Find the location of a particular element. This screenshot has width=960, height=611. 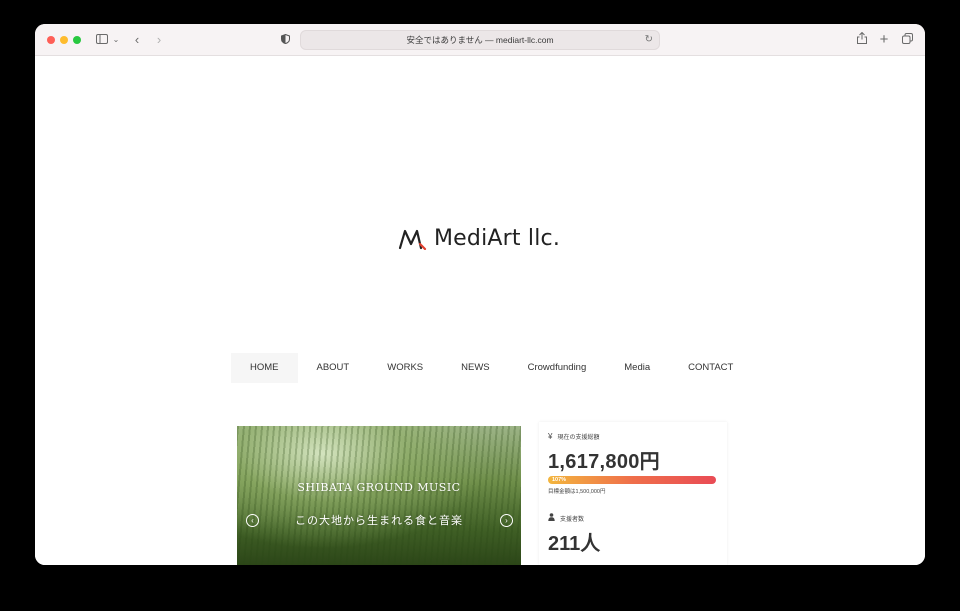

chevron-down-icon: ⌄ is located at coordinates (116, 40).